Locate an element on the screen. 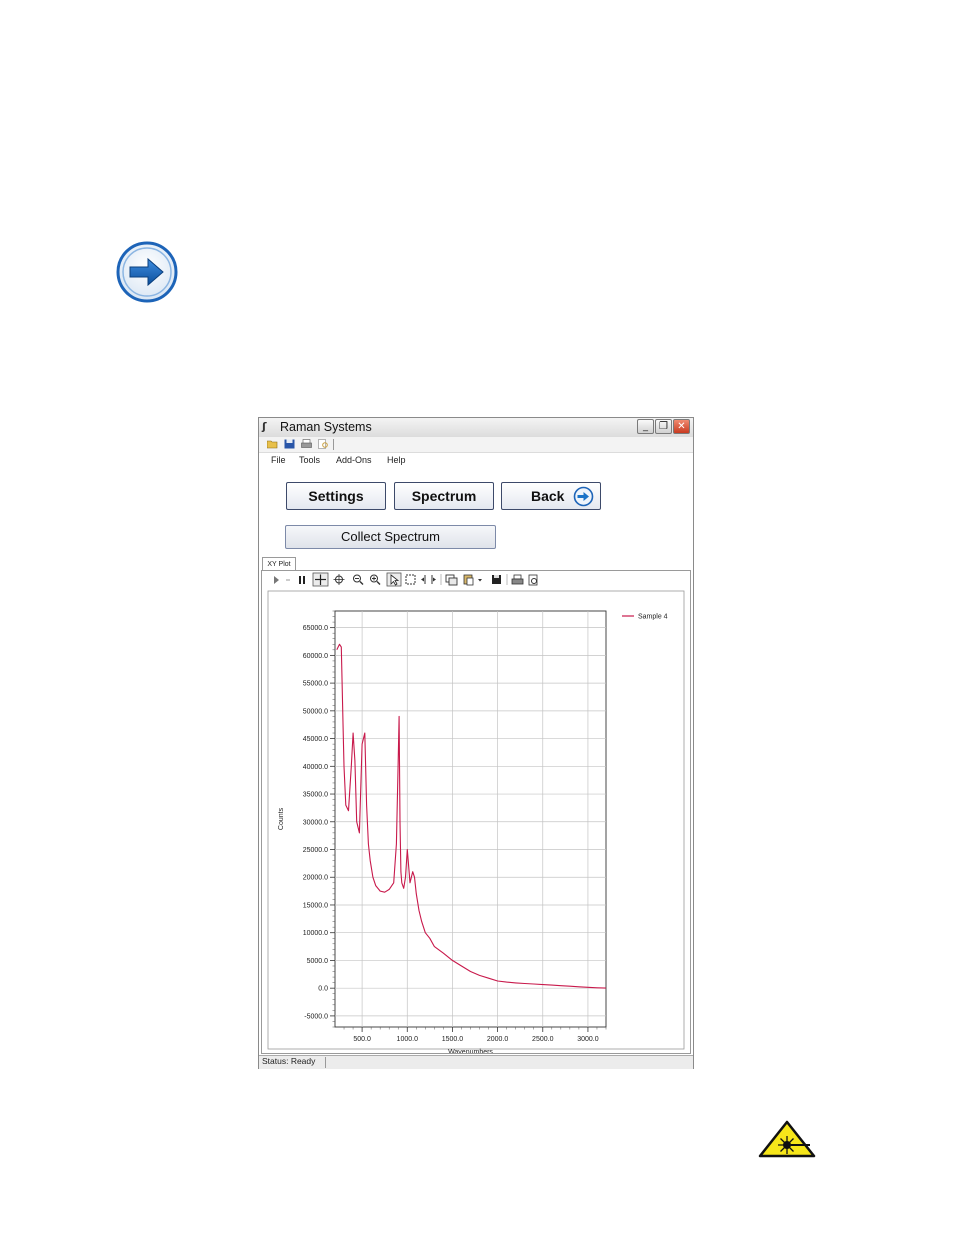 The width and height of the screenshot is (954, 1235). y-tick-label: 55000.0 is located at coordinates (315, 684).